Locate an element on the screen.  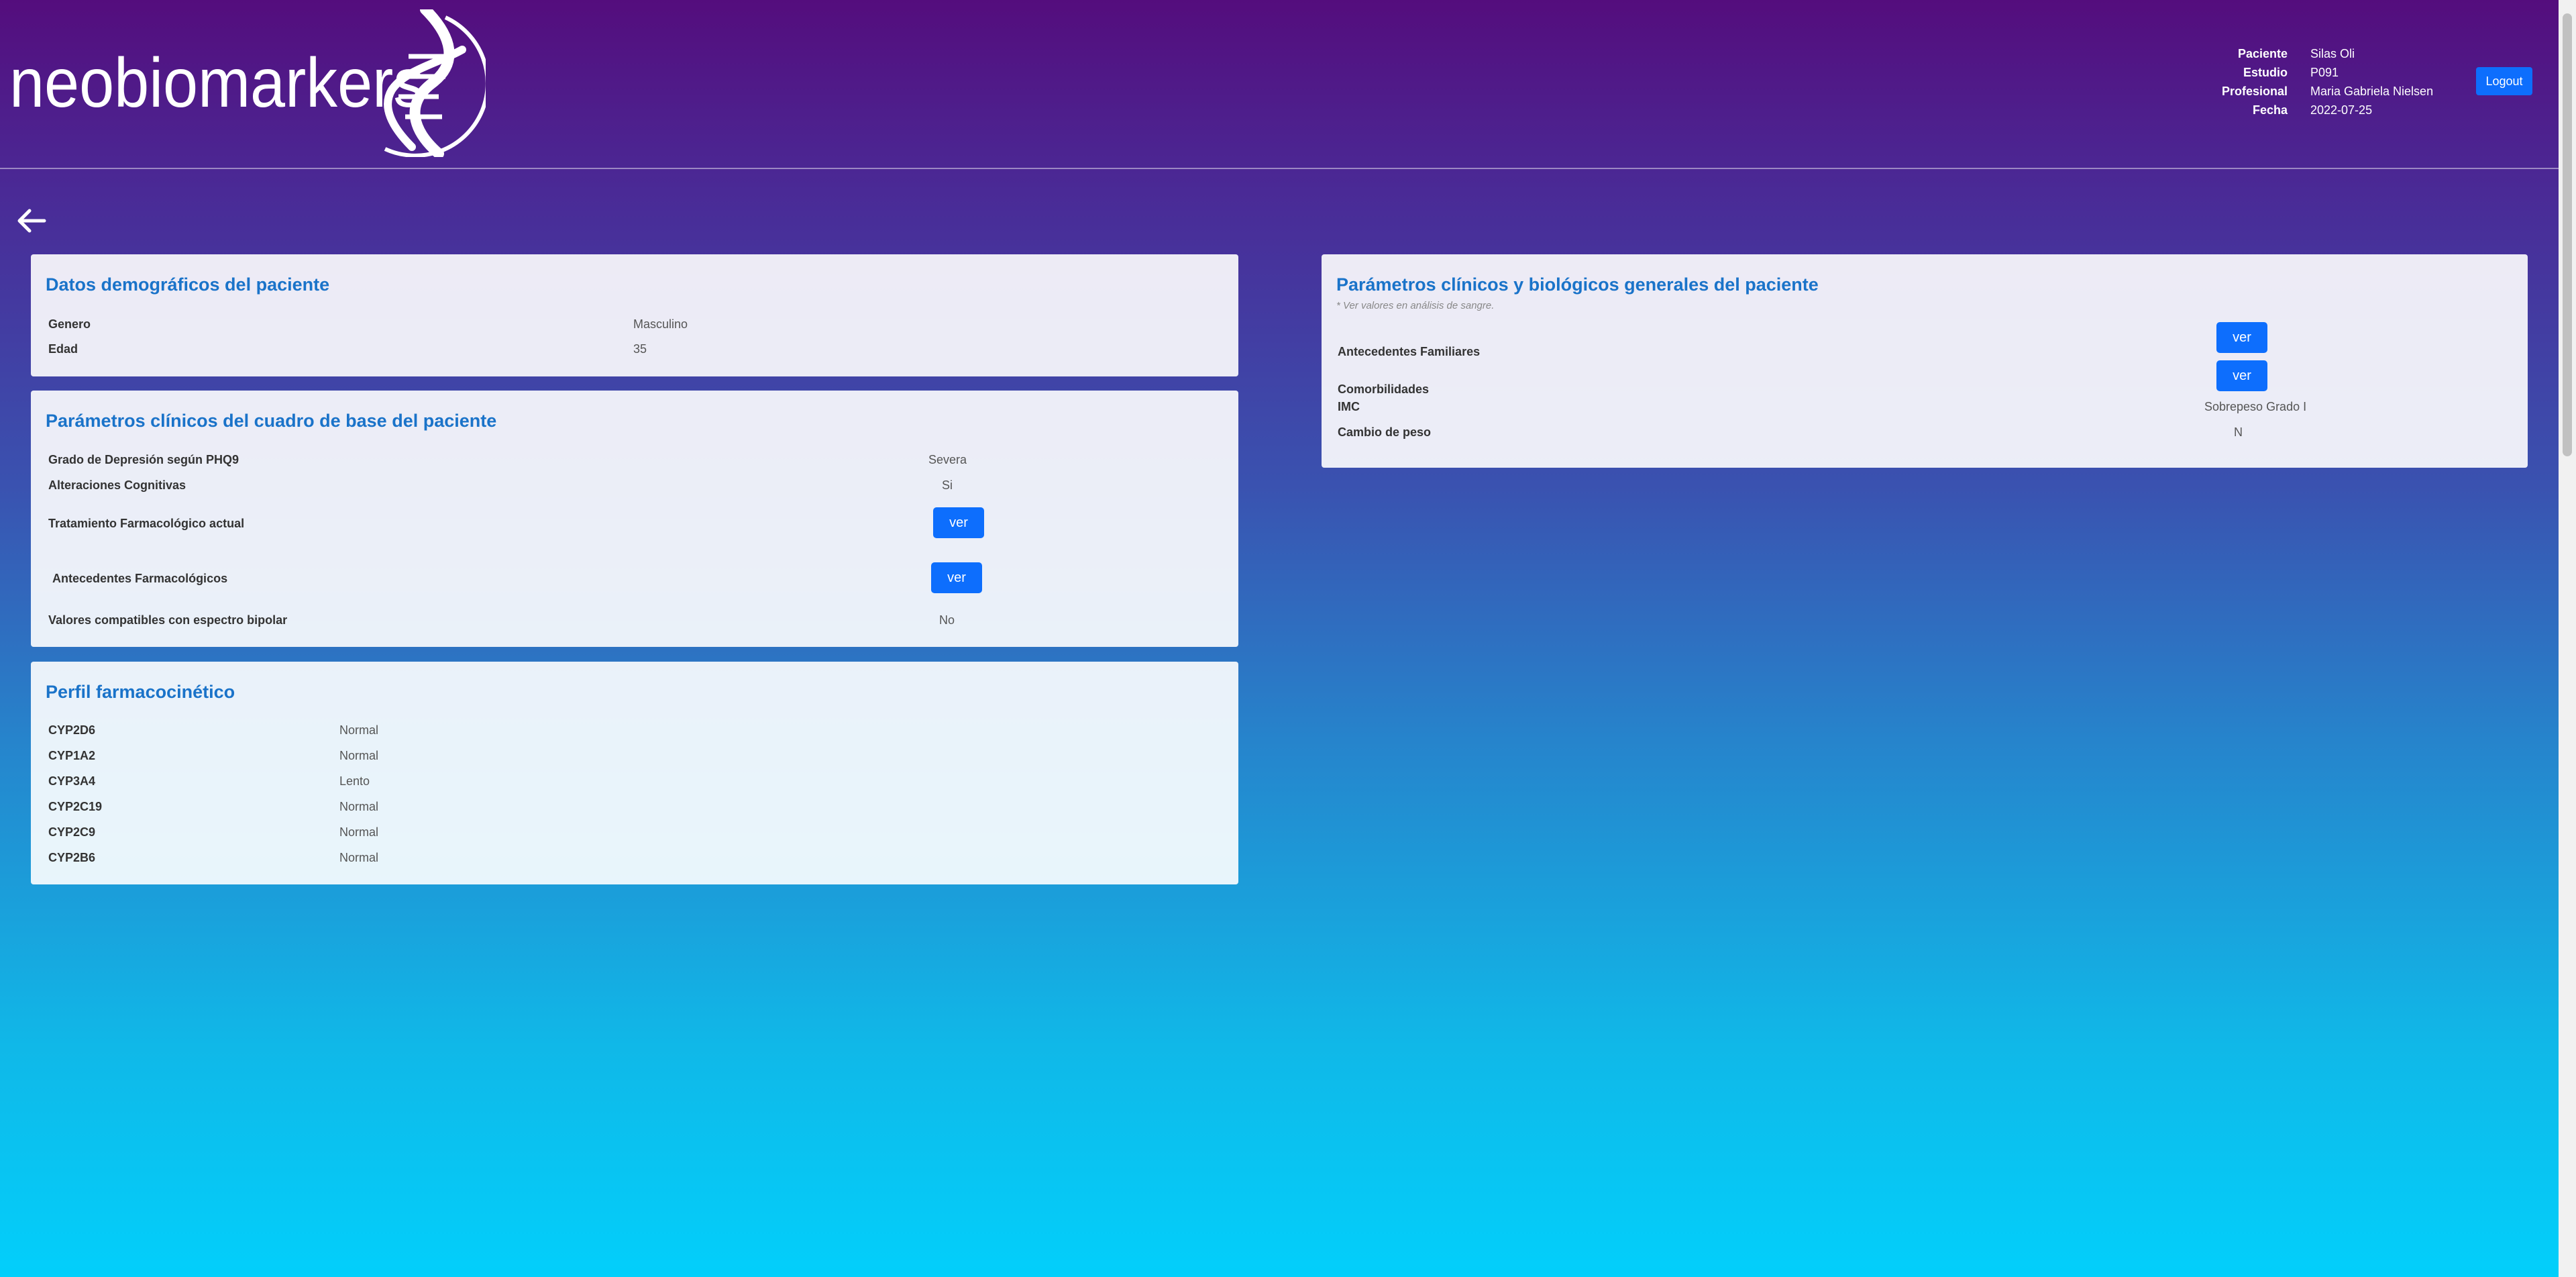
pharmacological-history-ver-button: ver is located at coordinates (956, 577).